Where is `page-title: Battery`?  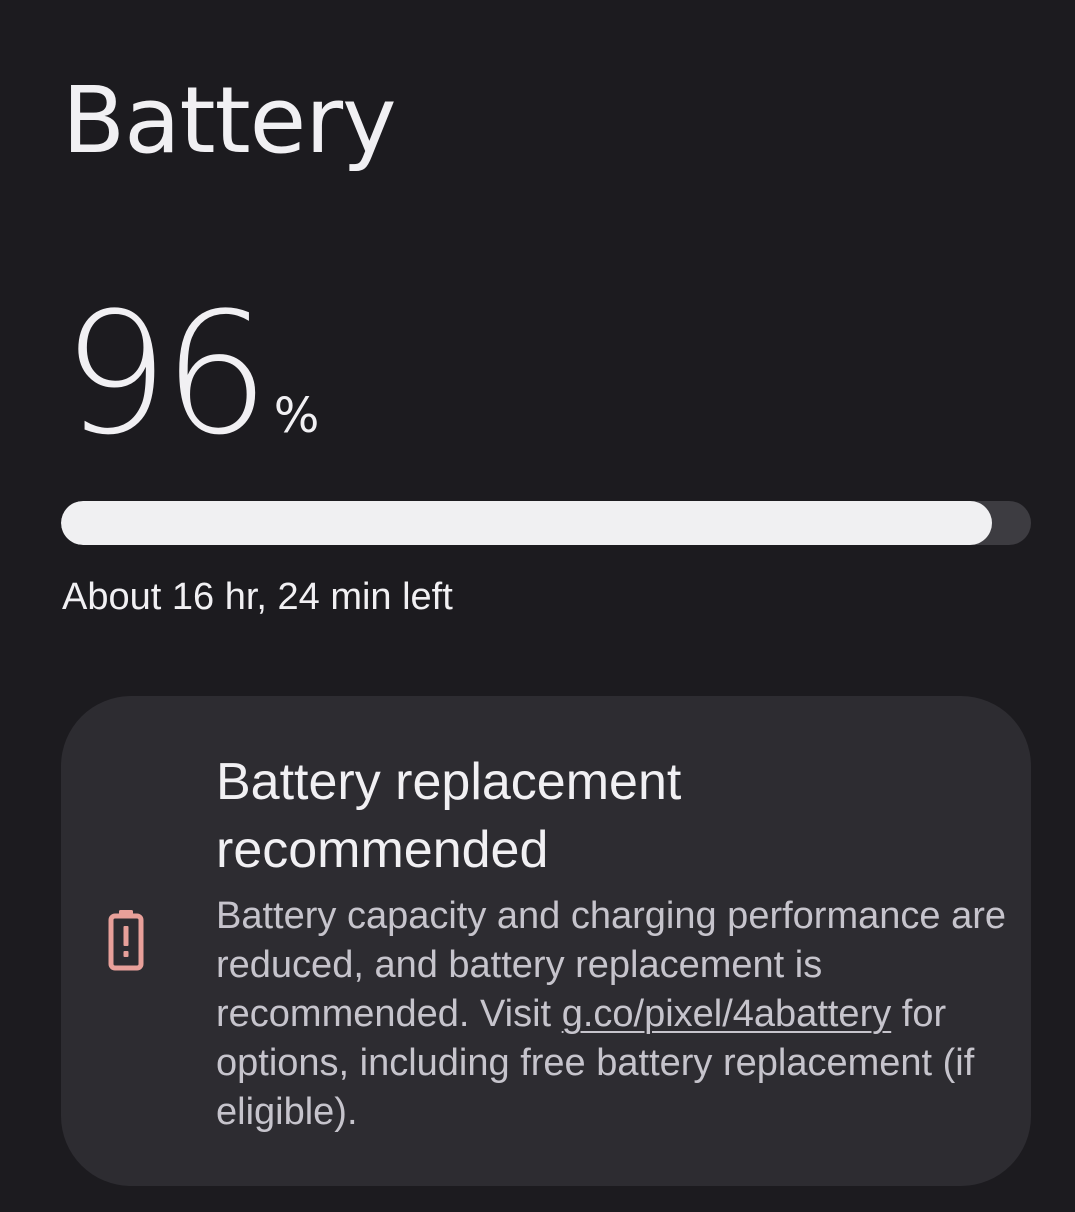
page-title: Battery is located at coordinates (229, 120).